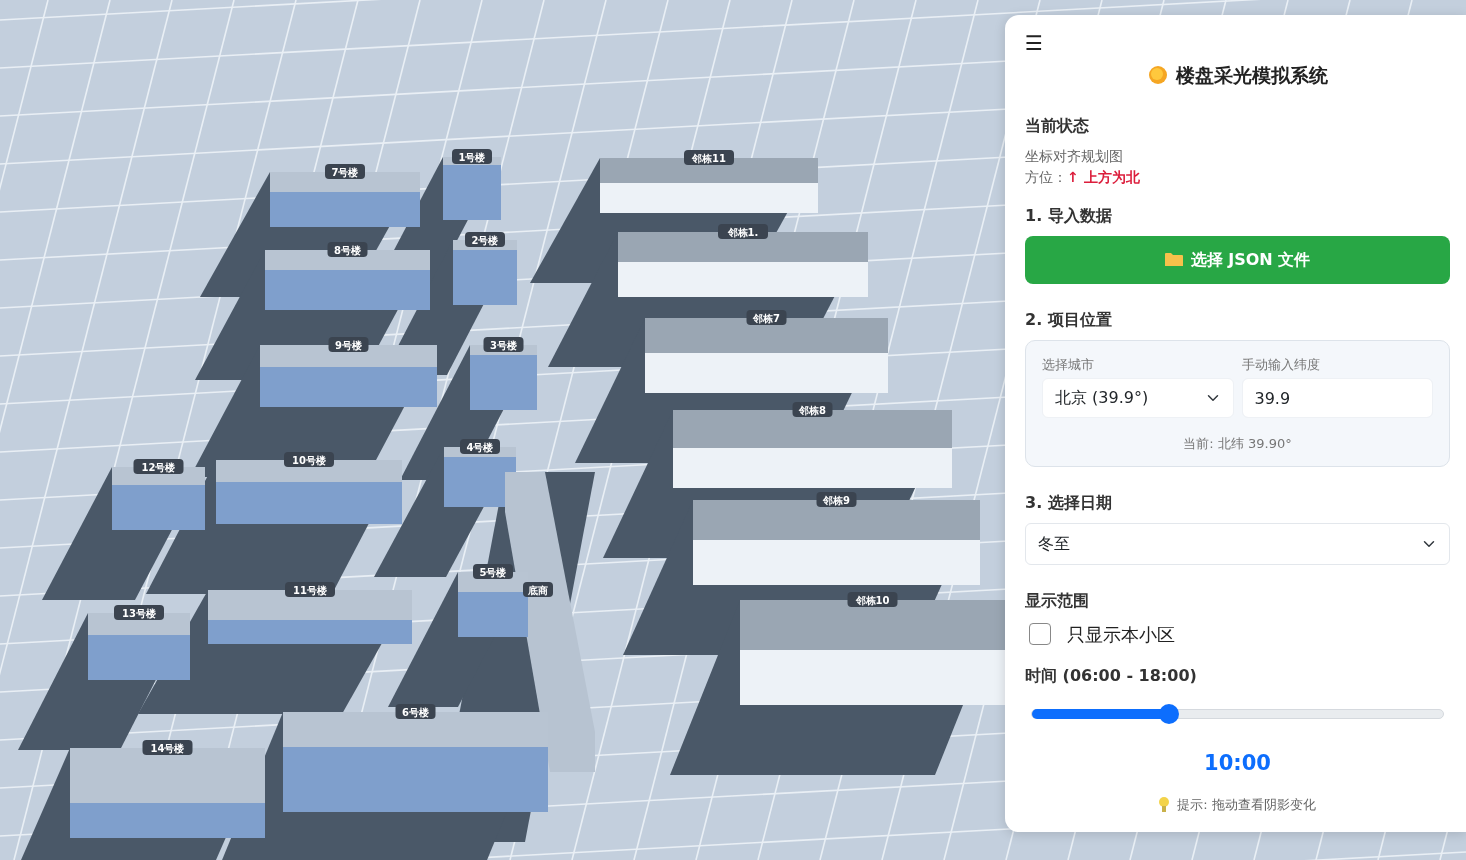  I want to click on hint-text: 提示: 拖动查看阴影变化, so click(1246, 805).